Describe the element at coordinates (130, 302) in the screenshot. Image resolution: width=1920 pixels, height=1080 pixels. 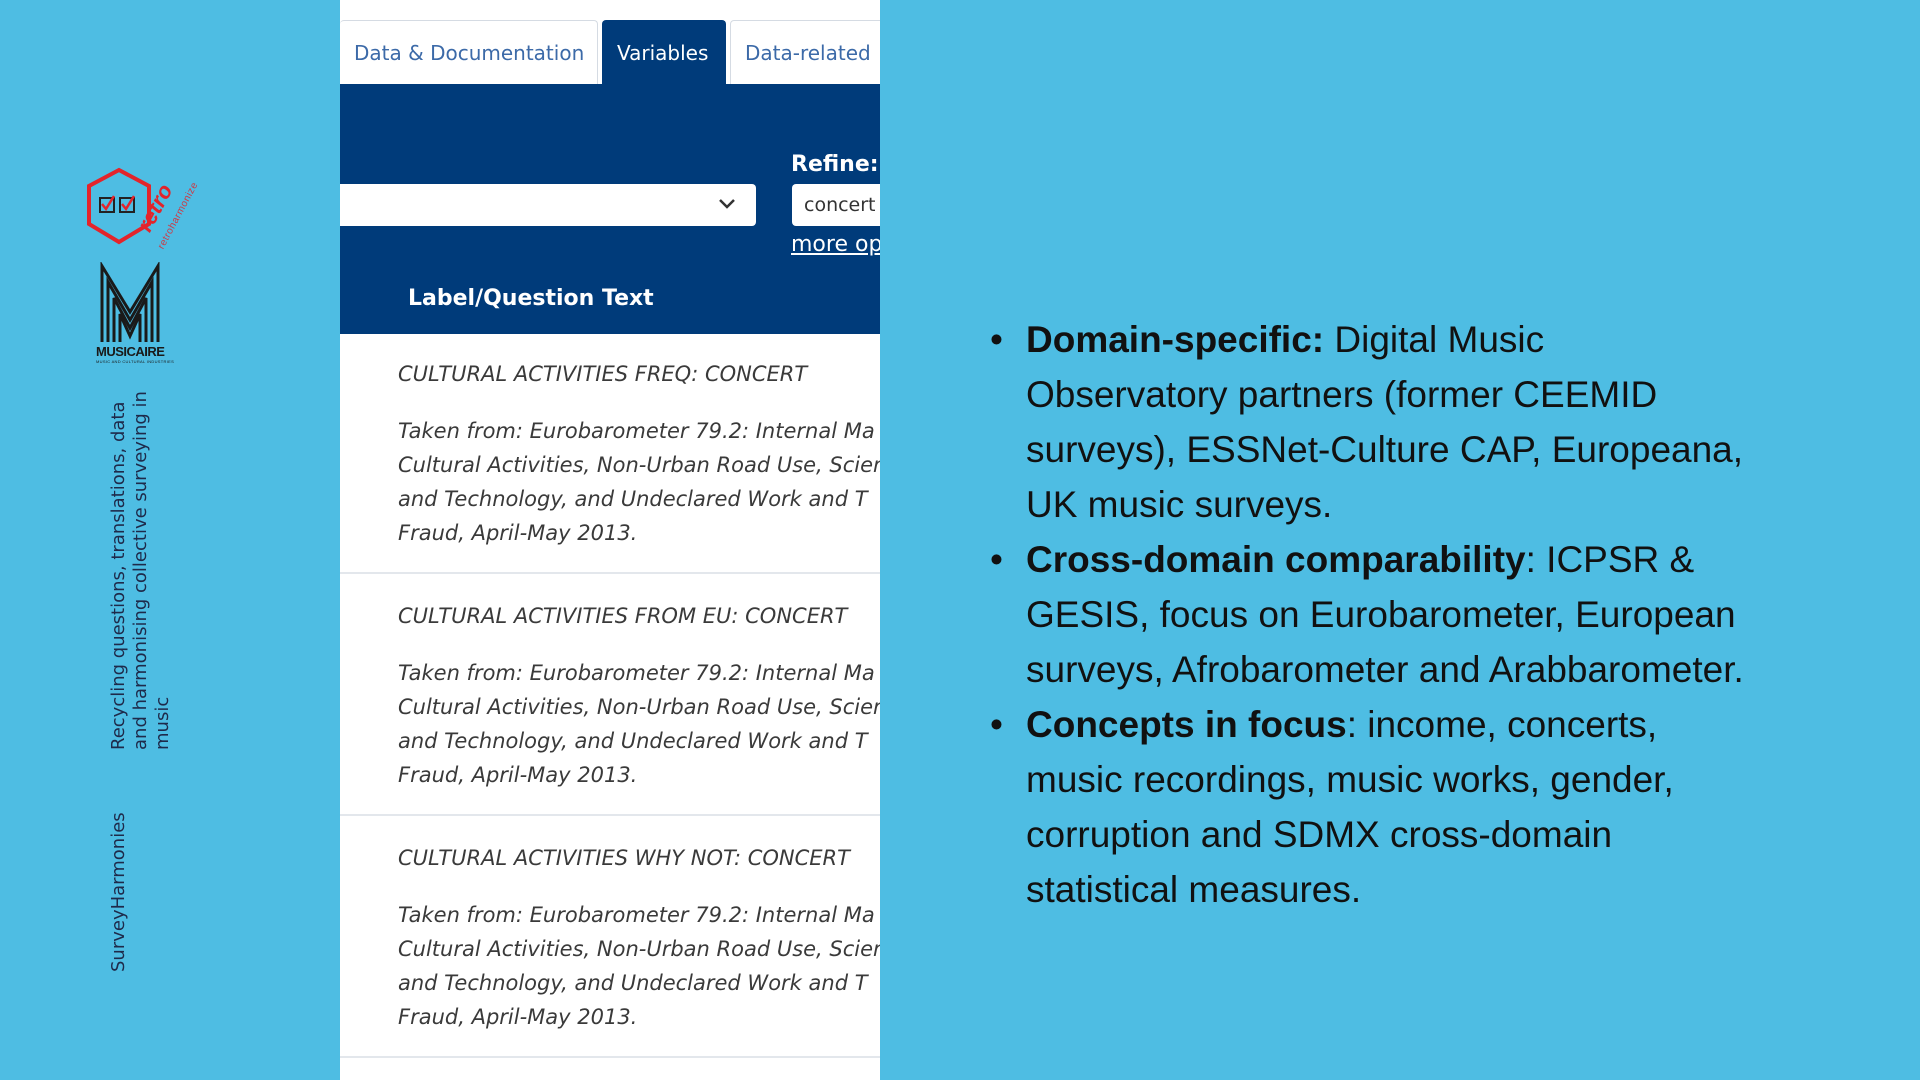
I see `musicaire-m-icon` at that location.